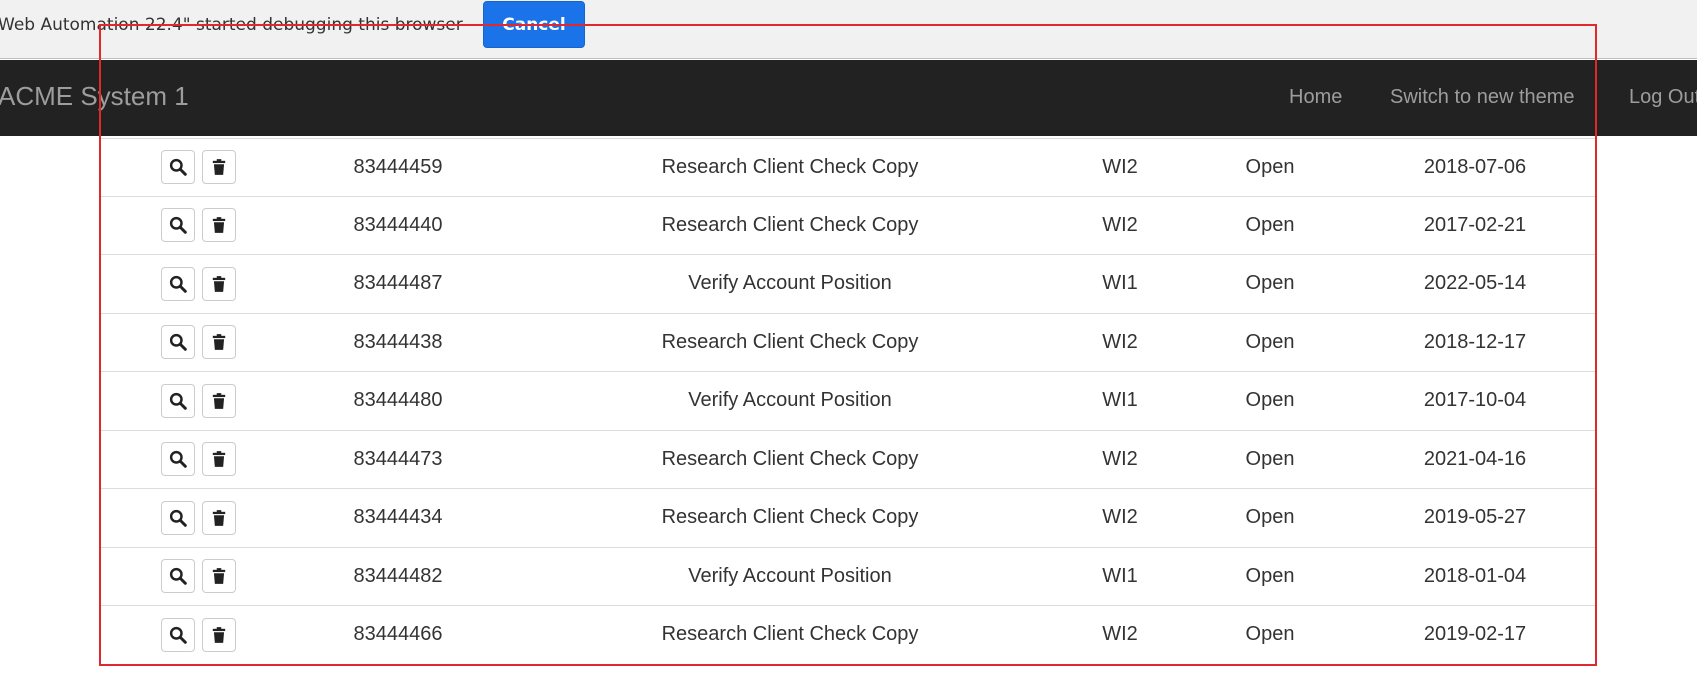 The width and height of the screenshot is (1697, 691). I want to click on work-item-id: 83444473, so click(398, 458).